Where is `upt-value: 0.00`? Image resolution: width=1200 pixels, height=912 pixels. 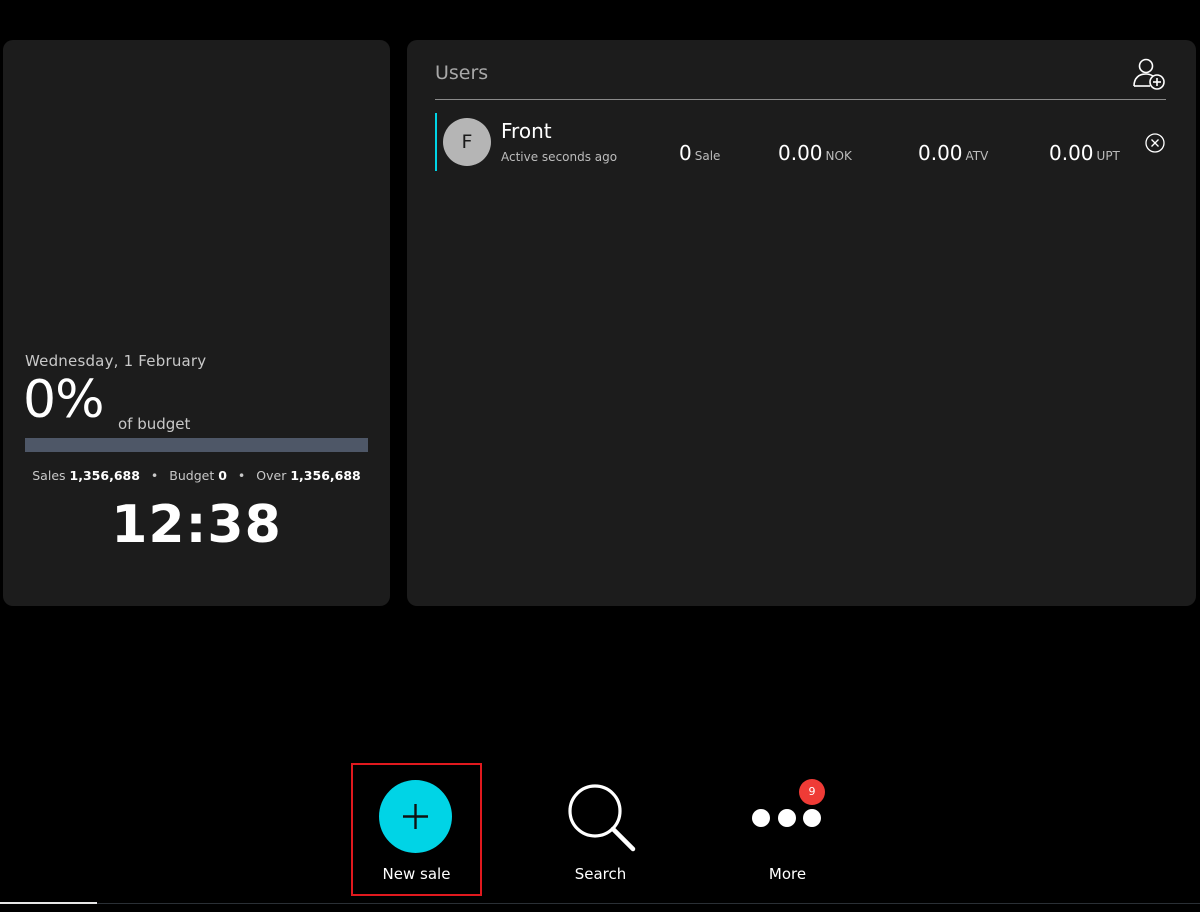 upt-value: 0.00 is located at coordinates (1071, 153).